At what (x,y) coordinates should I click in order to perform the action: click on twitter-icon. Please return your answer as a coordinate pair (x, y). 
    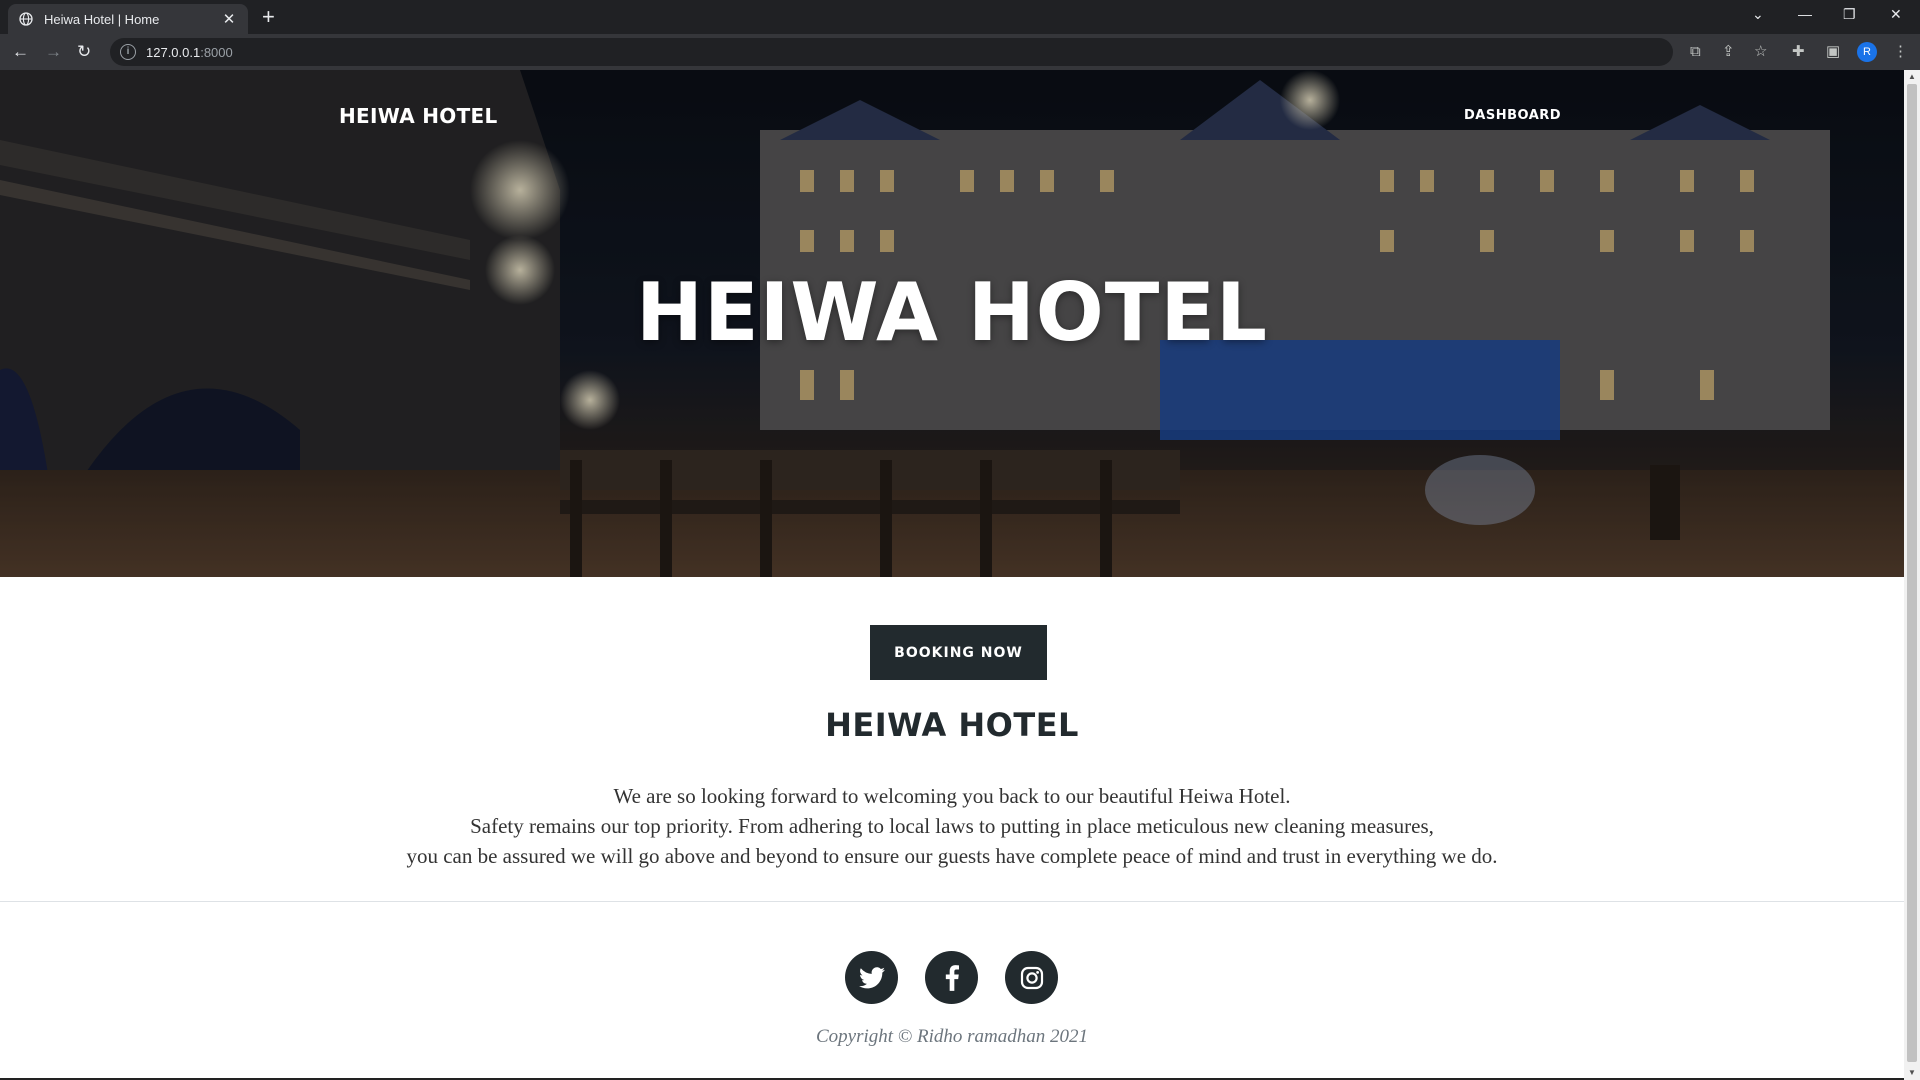
    Looking at the image, I should click on (871, 977).